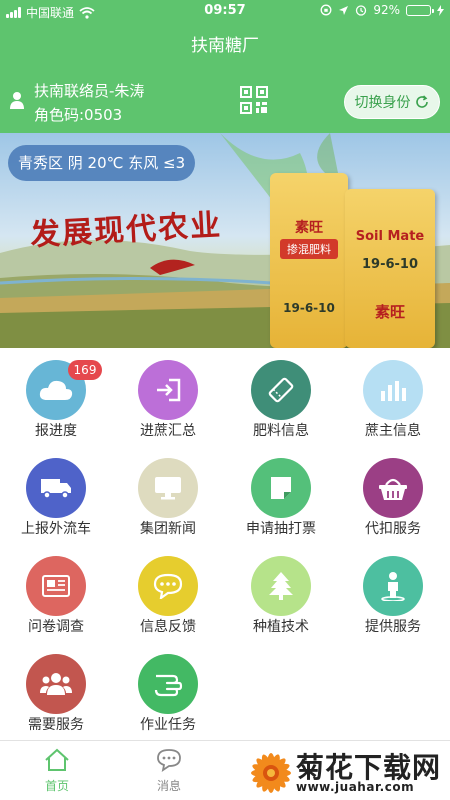  I want to click on weather-pill: 青秀区 阴 20℃ 东风 ≤3, so click(102, 163).